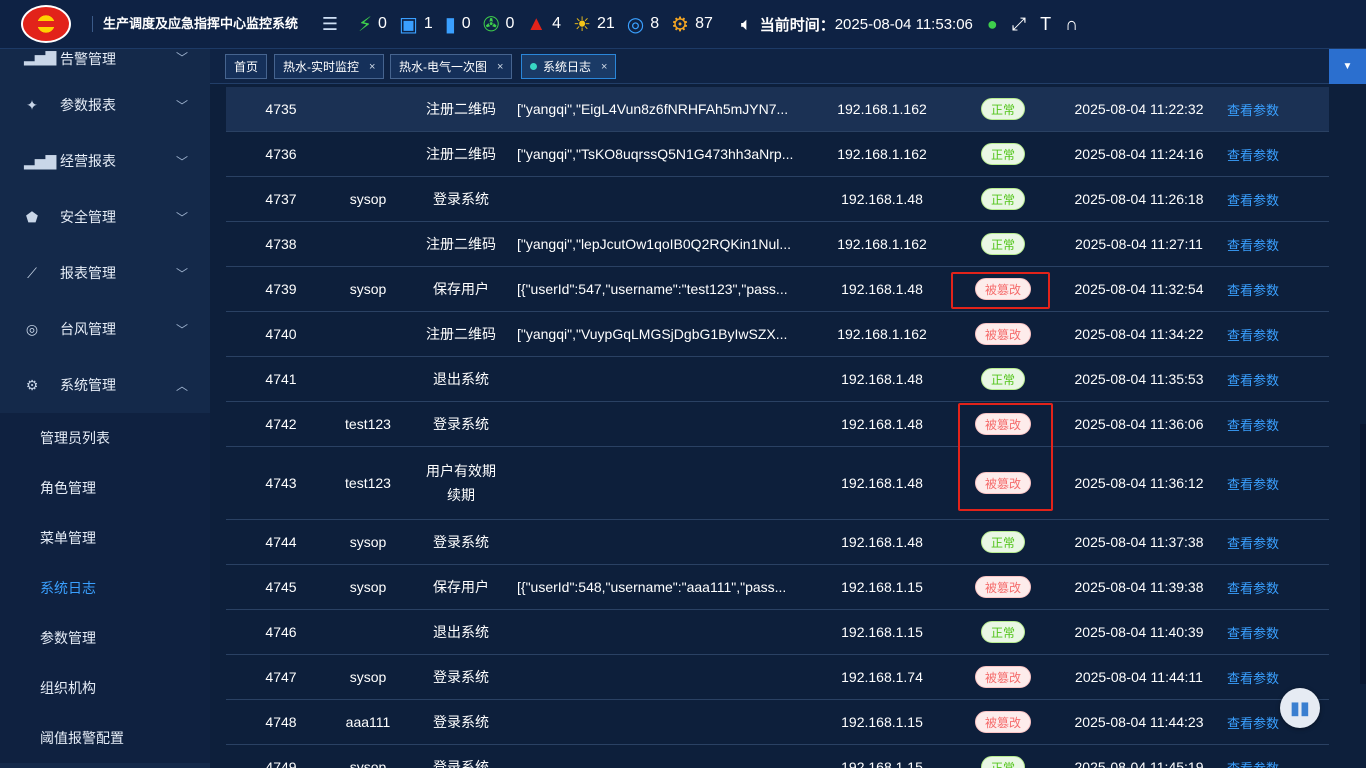 The width and height of the screenshot is (1366, 768). Describe the element at coordinates (788, 66) in the screenshot. I see `tab-bar: 首页 热水-实时监控 × 热水-电气一次图 × 系统日志 × ▼` at that location.